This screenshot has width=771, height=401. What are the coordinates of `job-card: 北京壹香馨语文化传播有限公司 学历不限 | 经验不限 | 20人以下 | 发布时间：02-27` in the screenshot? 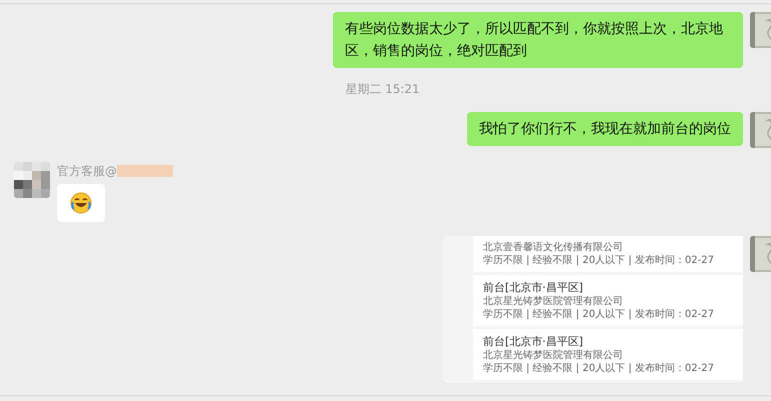 It's located at (608, 254).